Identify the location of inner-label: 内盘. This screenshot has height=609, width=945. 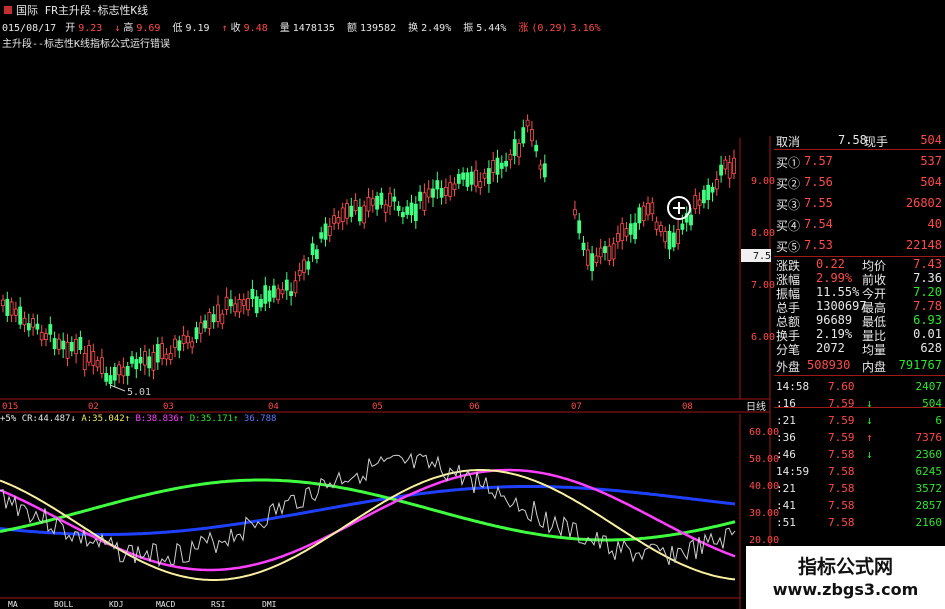
(874, 367).